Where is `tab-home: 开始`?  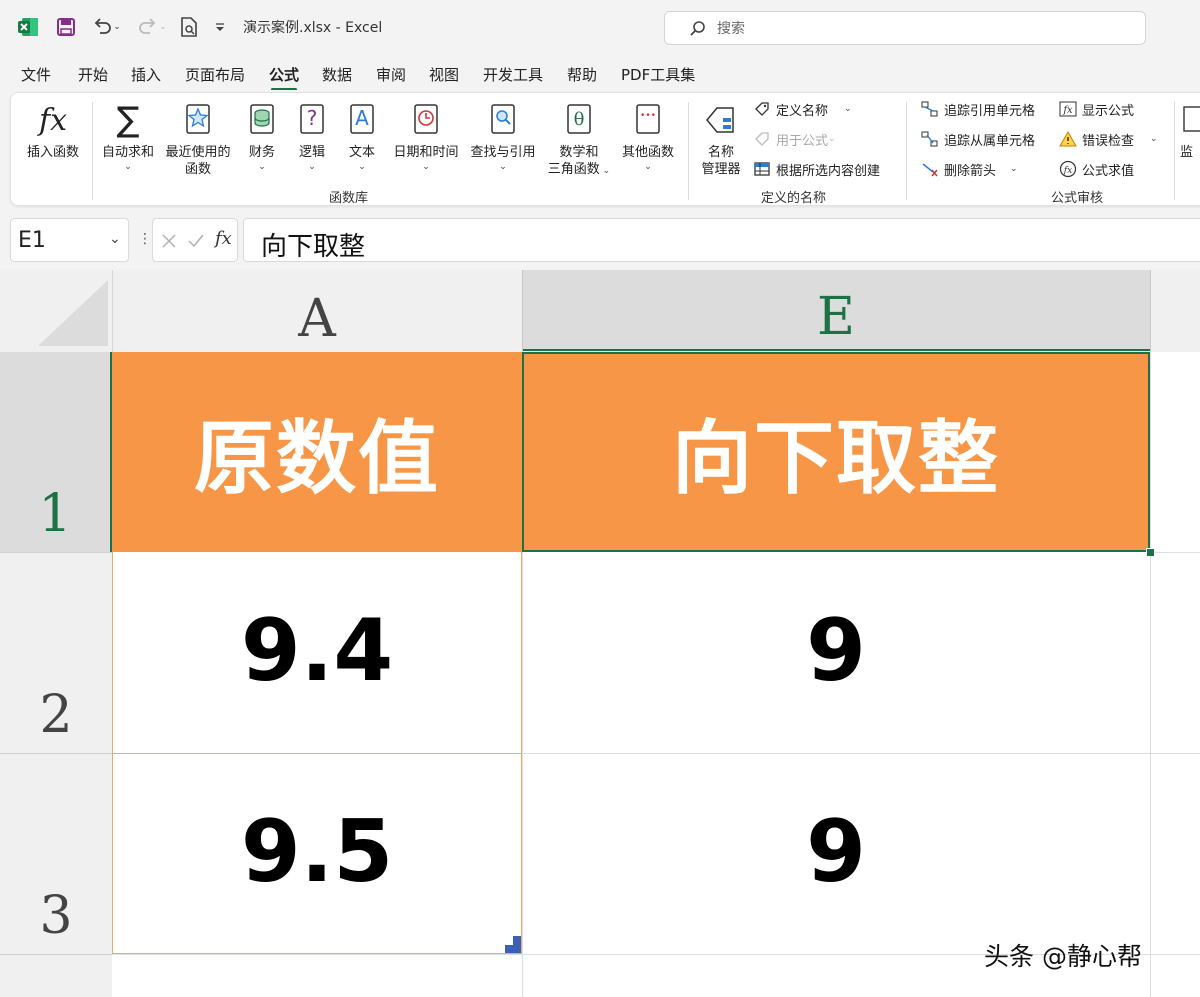 tab-home: 开始 is located at coordinates (93, 74).